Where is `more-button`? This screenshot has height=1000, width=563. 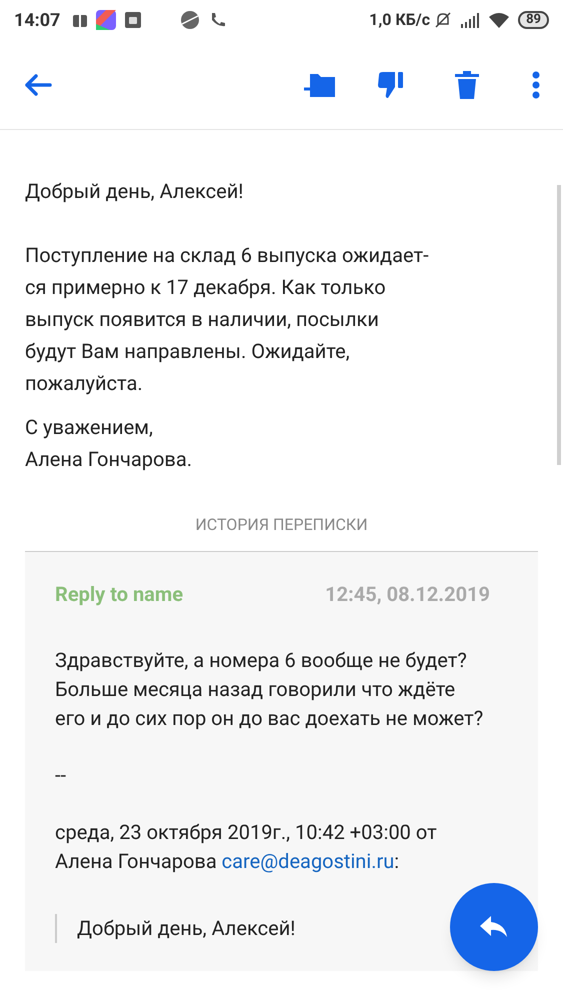
more-button is located at coordinates (536, 84).